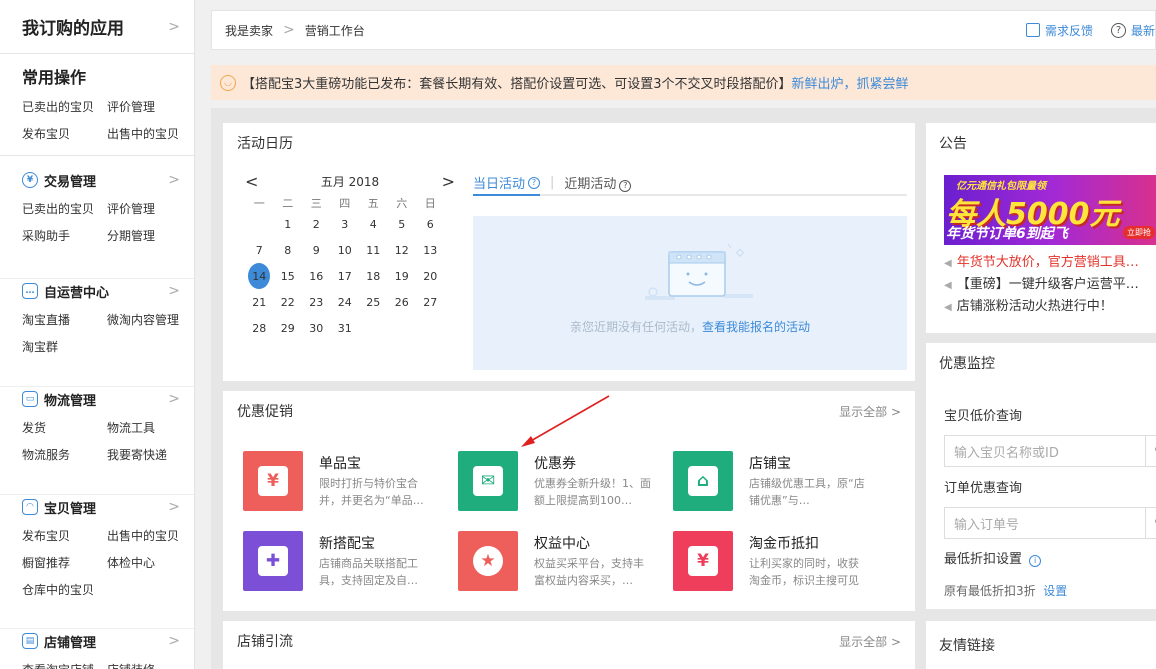  I want to click on calendar-day: 22, so click(288, 302).